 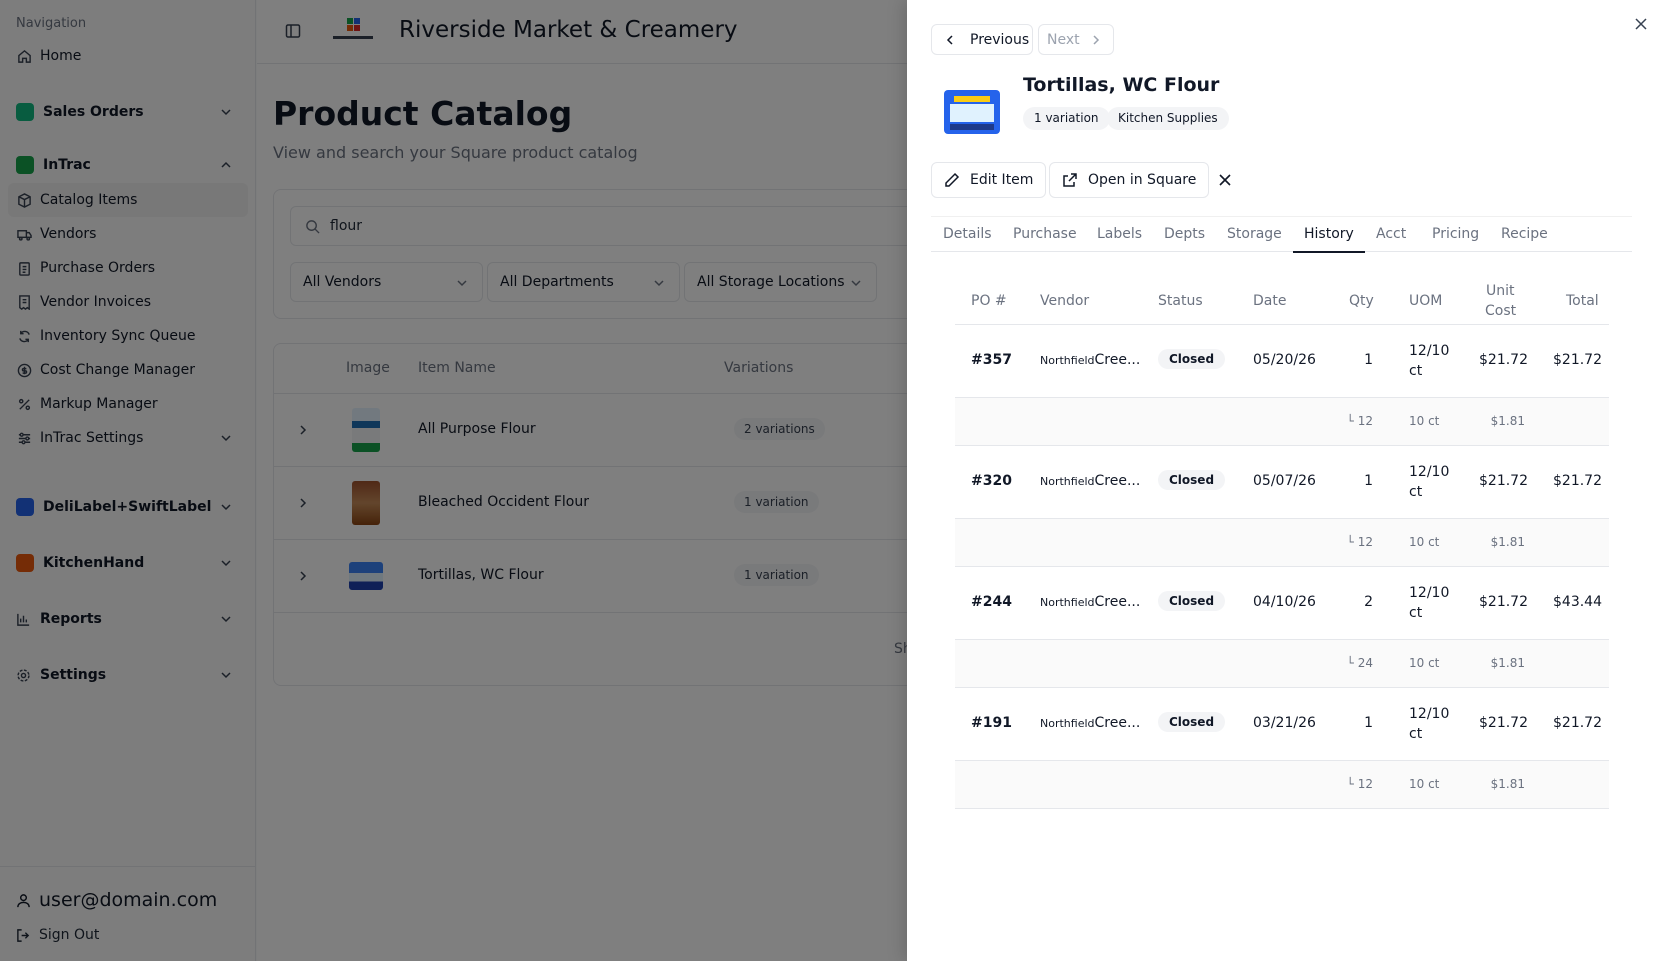 I want to click on pencil-icon, so click(x=952, y=179).